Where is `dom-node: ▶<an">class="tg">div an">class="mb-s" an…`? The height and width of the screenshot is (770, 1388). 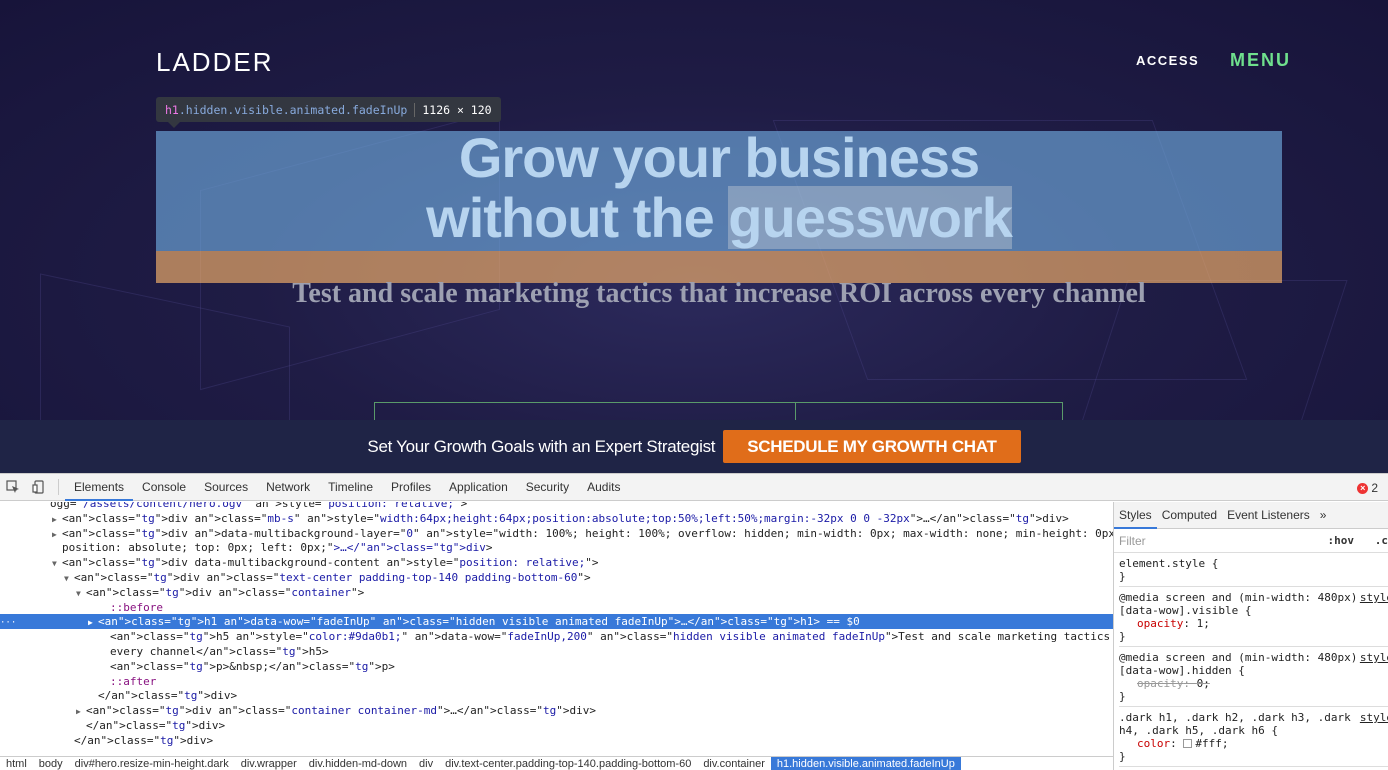
dom-node: ▶<an">class="tg">div an">class="mb-s" an… is located at coordinates (556, 518).